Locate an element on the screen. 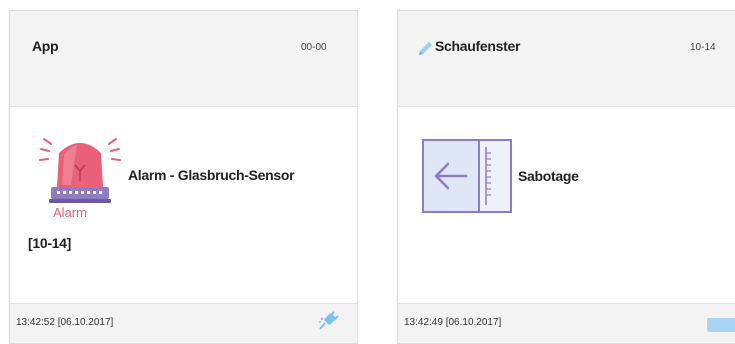 The image size is (735, 344). card-header: Schaufenster 10-14 is located at coordinates (566, 59).